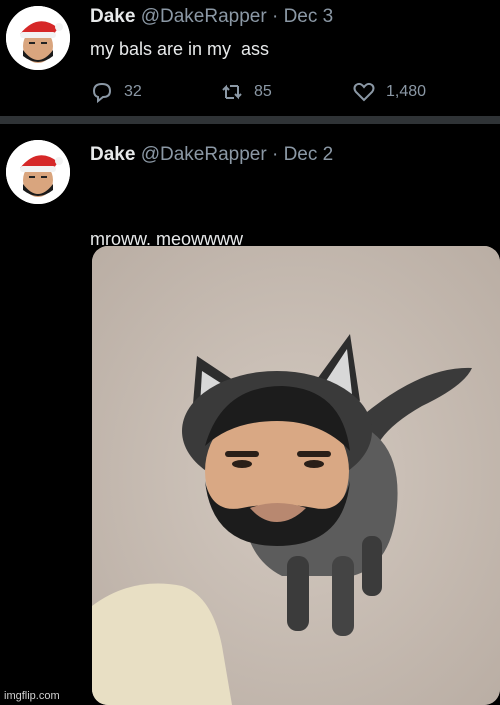 The image size is (500, 705). I want to click on tweet-header: Dake @DakeRapper · Dec 2, so click(211, 155).